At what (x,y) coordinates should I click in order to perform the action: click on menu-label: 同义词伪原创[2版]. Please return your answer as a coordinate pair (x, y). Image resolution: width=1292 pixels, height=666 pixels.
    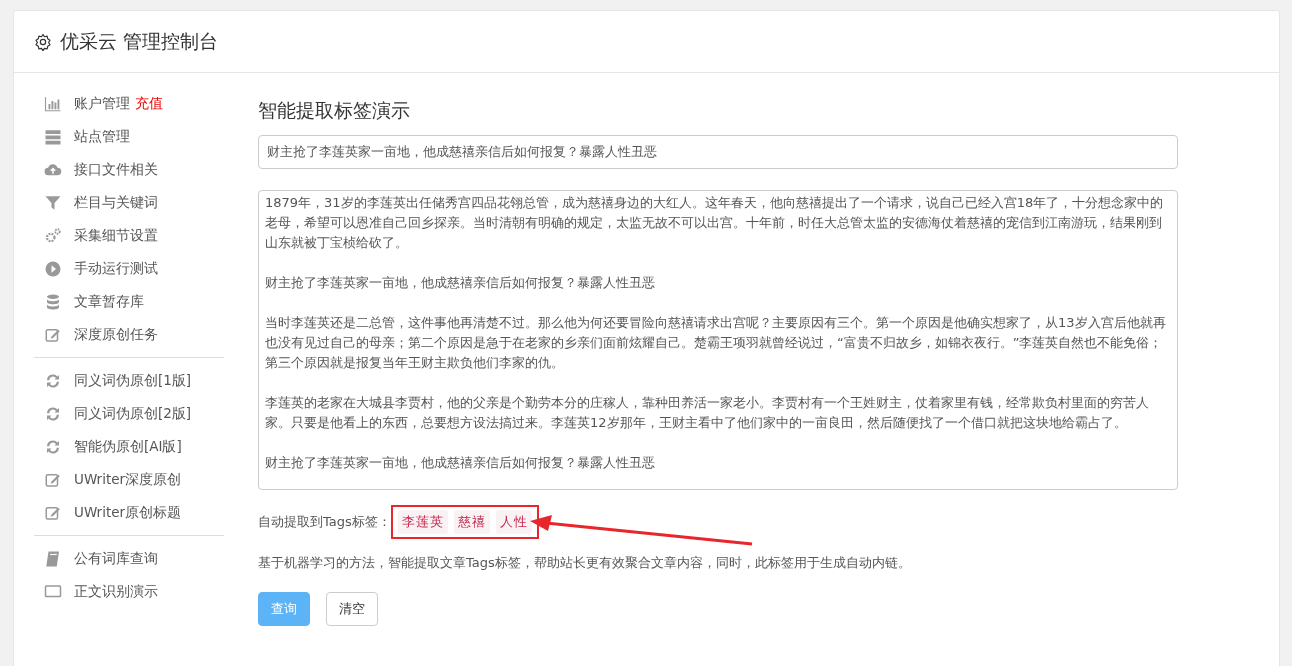
    Looking at the image, I should click on (133, 414).